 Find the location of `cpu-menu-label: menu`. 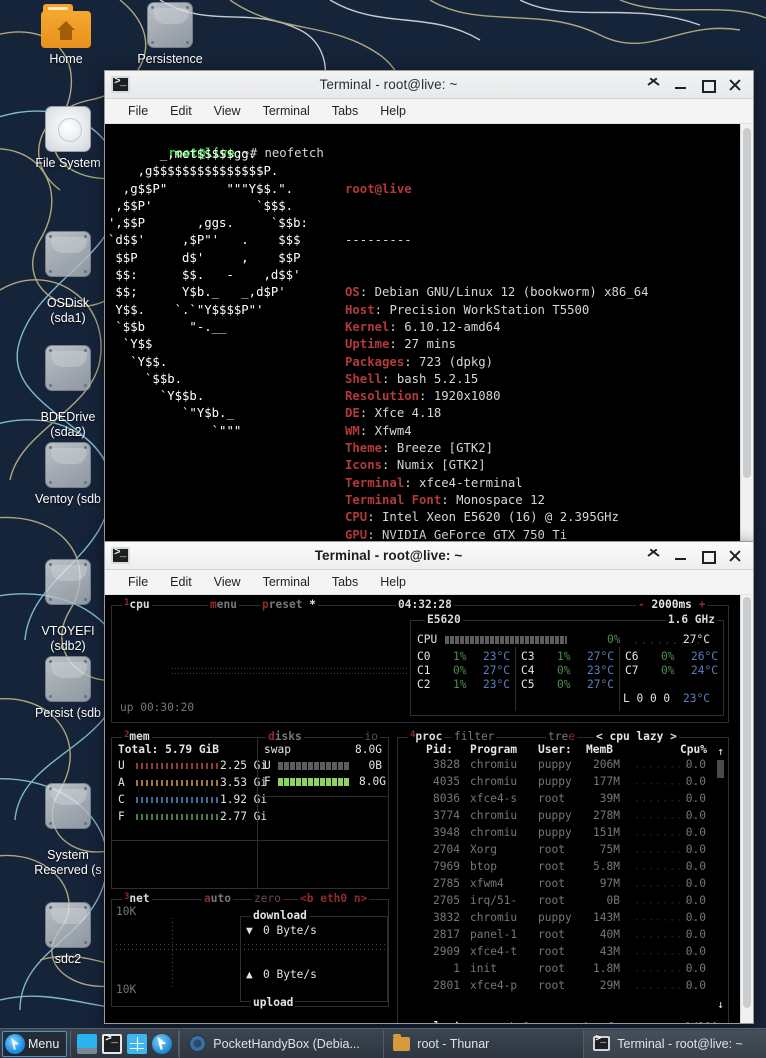

cpu-menu-label: menu is located at coordinates (223, 605).